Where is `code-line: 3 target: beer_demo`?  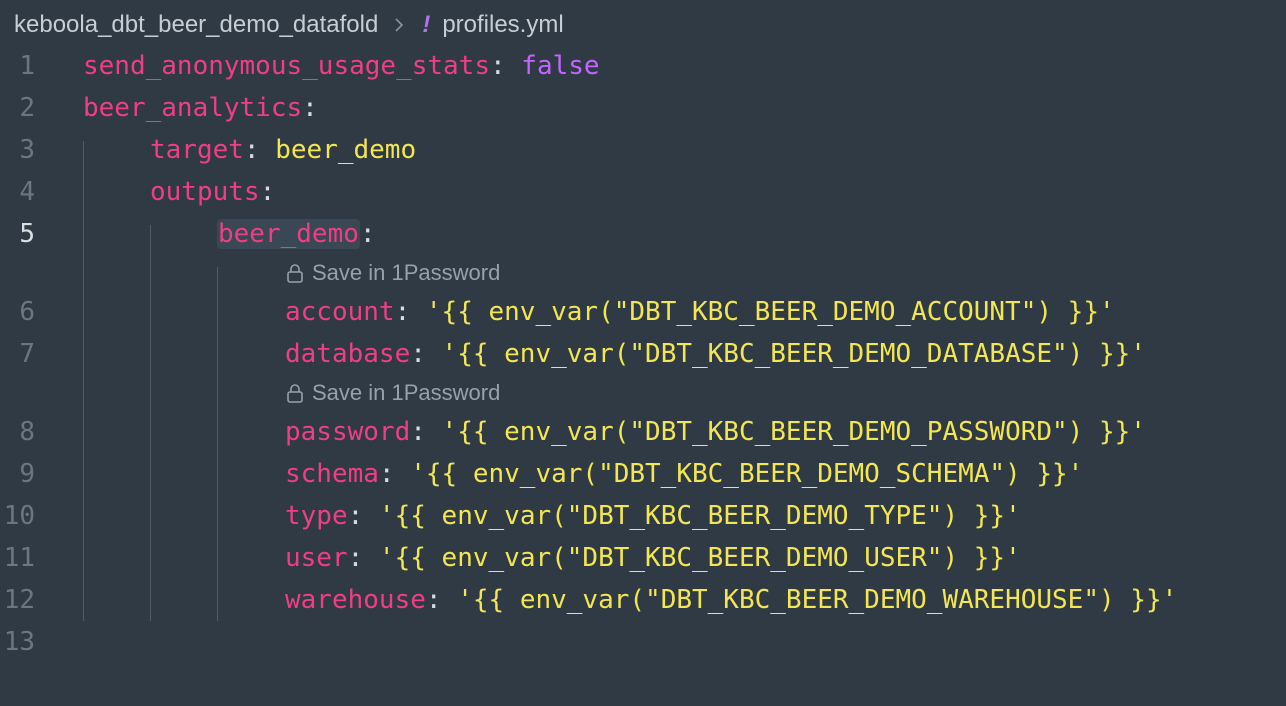
code-line: 3 target: beer_demo is located at coordinates (643, 150).